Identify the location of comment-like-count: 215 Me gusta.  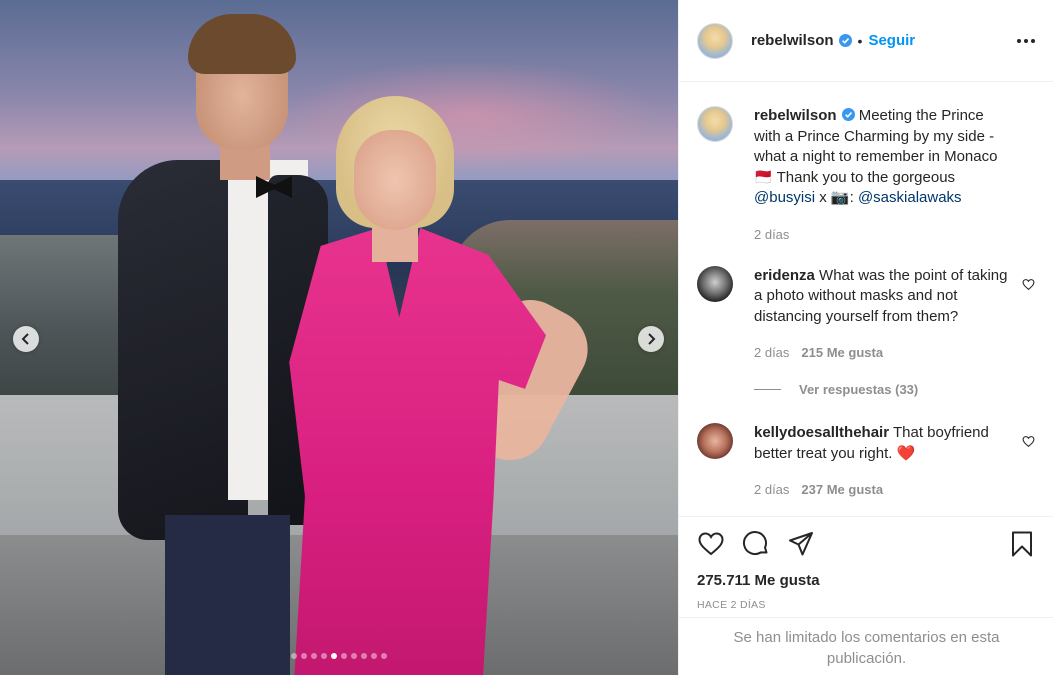
(842, 352).